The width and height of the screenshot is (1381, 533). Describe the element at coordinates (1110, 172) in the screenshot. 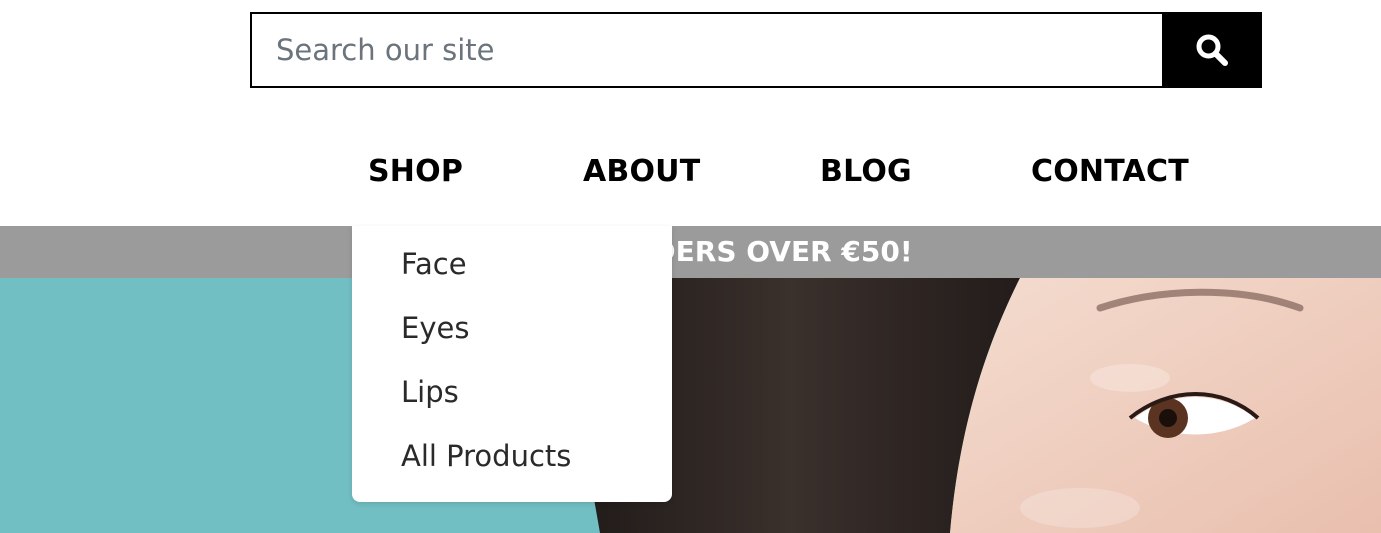

I see `nav-item-contact: CONTACT` at that location.